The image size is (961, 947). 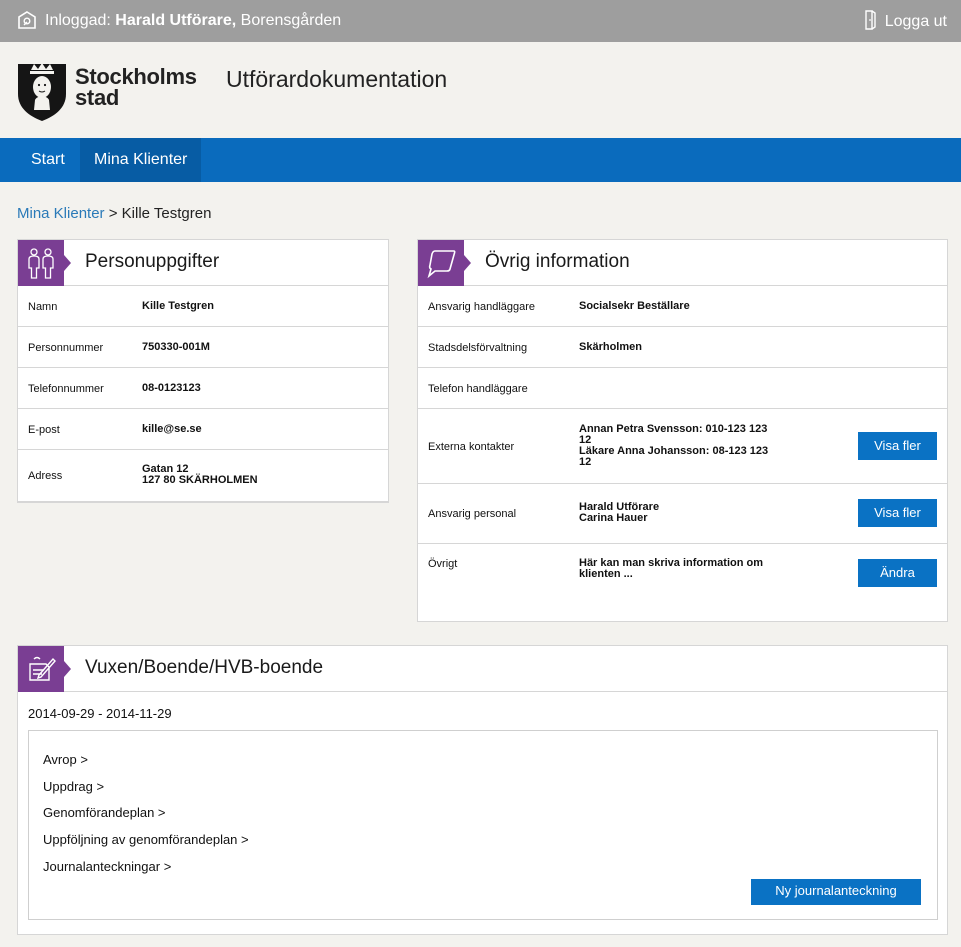 What do you see at coordinates (682, 388) in the screenshot?
I see `info-row-telefon-handlaggare: Telefon handläggare` at bounding box center [682, 388].